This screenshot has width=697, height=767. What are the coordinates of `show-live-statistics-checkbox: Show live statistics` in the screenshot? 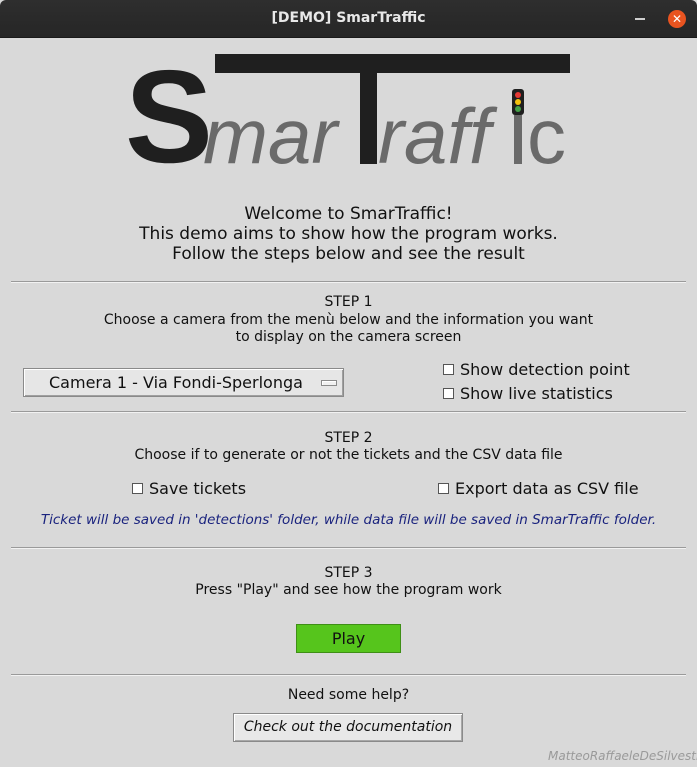 It's located at (528, 393).